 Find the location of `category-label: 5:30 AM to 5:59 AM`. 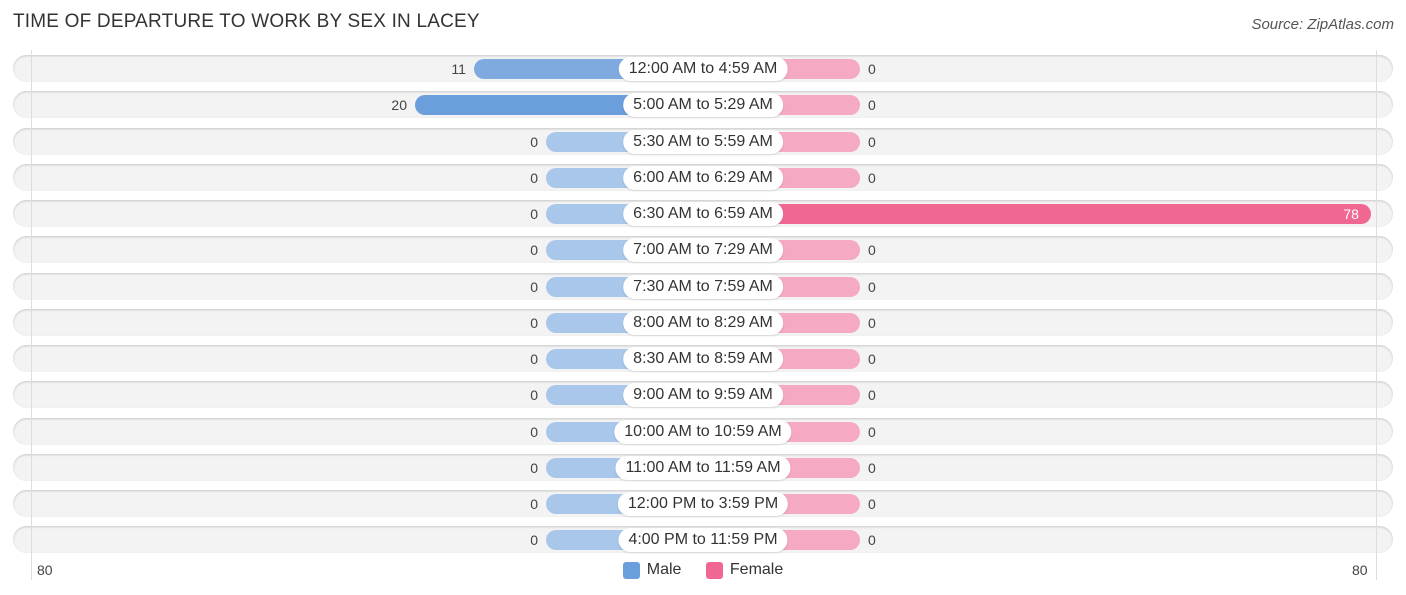

category-label: 5:30 AM to 5:59 AM is located at coordinates (703, 142).